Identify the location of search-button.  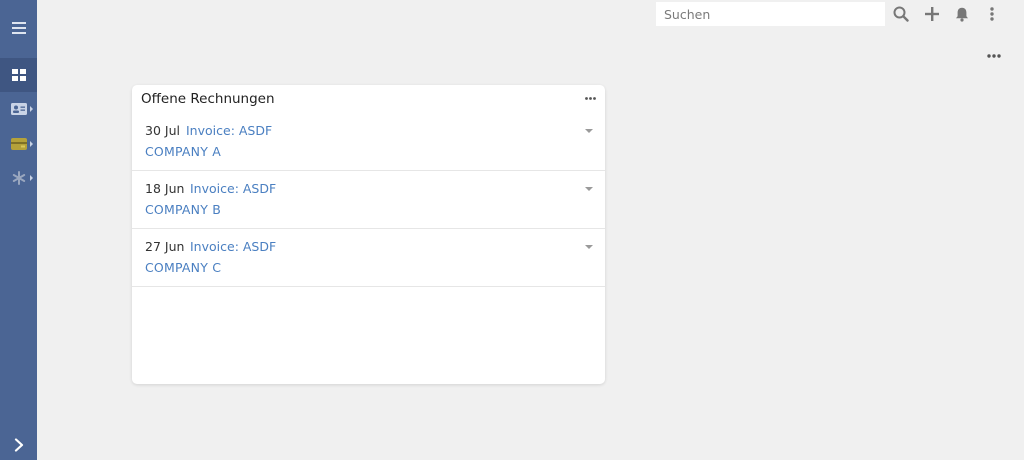
(901, 14).